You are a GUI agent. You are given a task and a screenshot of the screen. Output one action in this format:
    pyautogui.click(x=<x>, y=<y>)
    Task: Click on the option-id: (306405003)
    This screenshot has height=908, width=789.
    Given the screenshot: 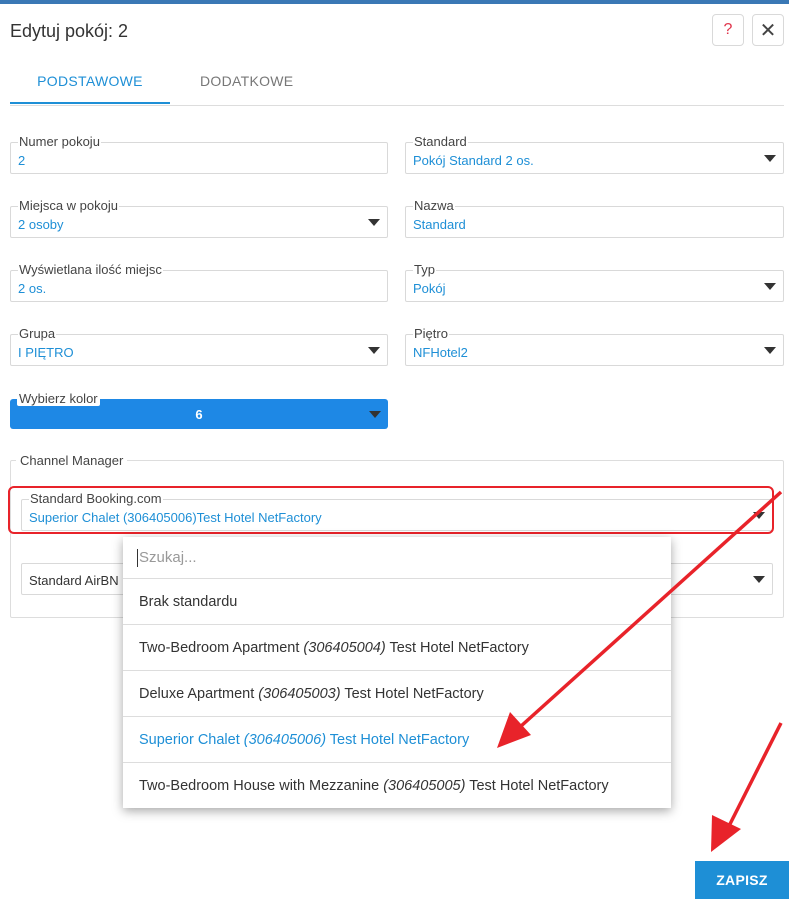 What is the action you would take?
    pyautogui.click(x=299, y=694)
    